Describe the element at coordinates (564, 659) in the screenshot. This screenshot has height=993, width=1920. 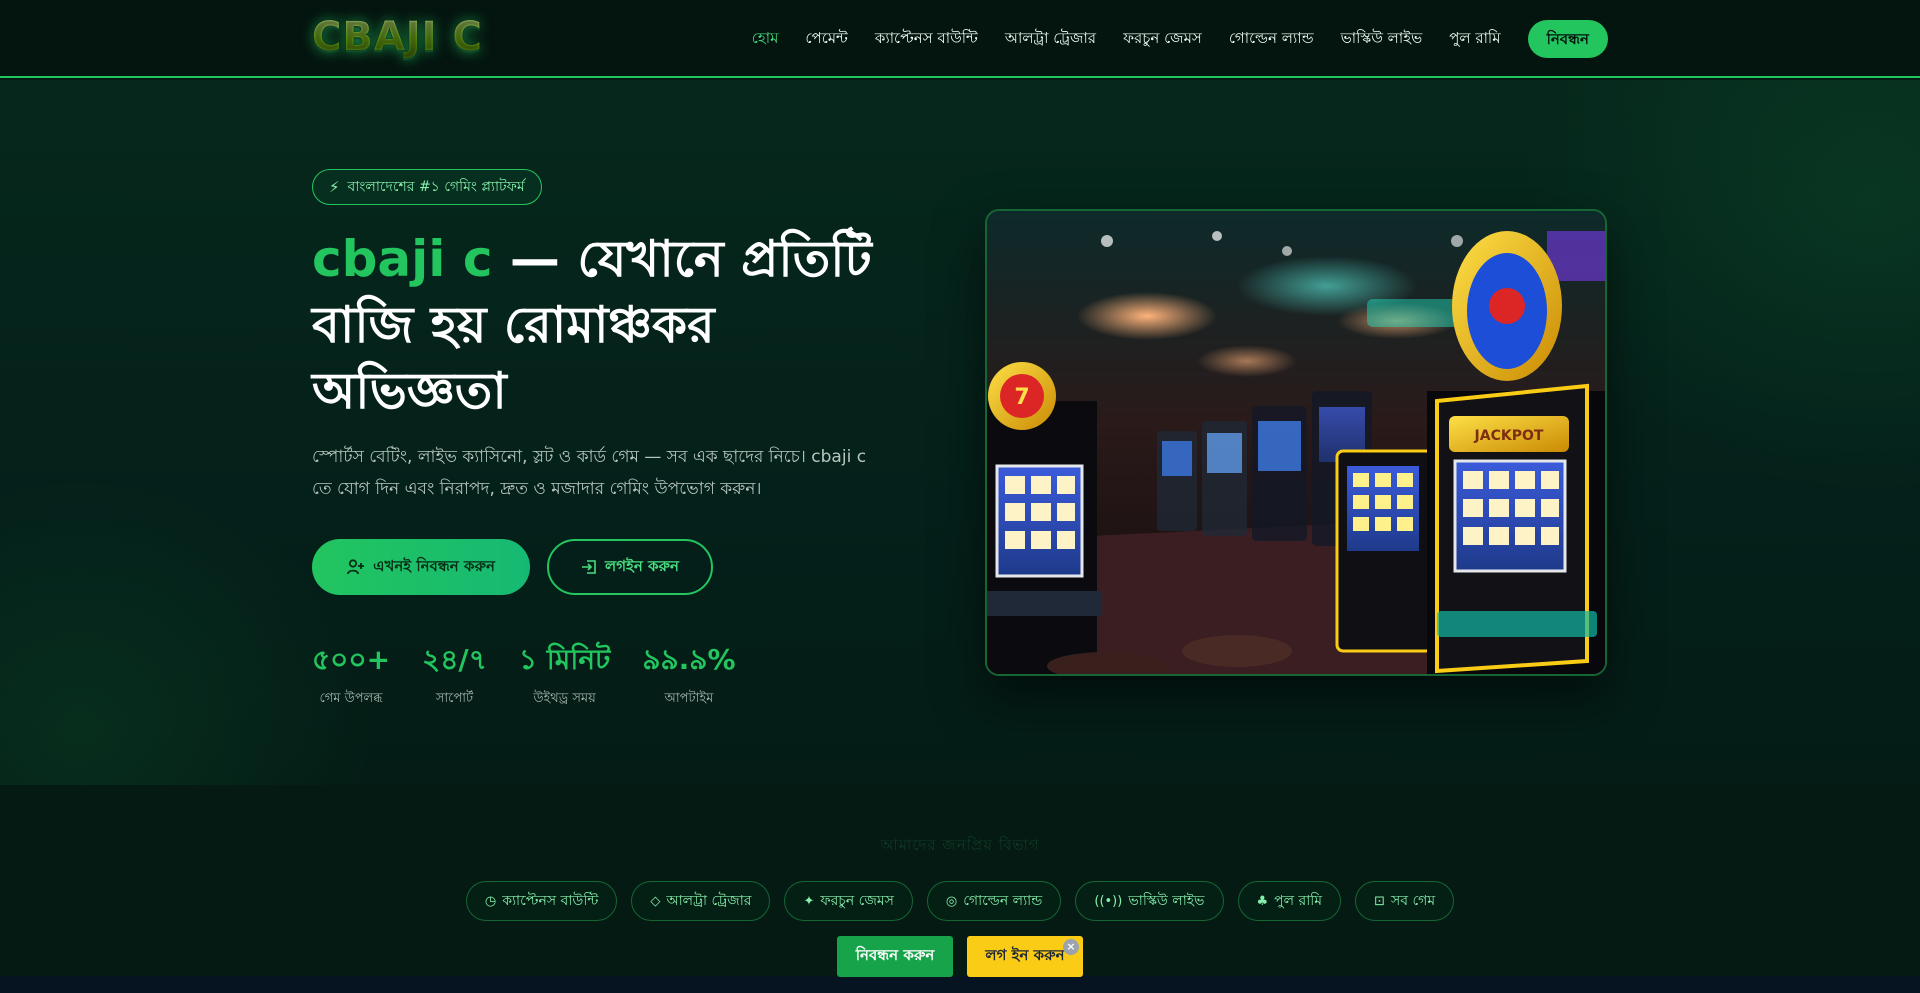
I see `stat-value: ১ মিনিট` at that location.